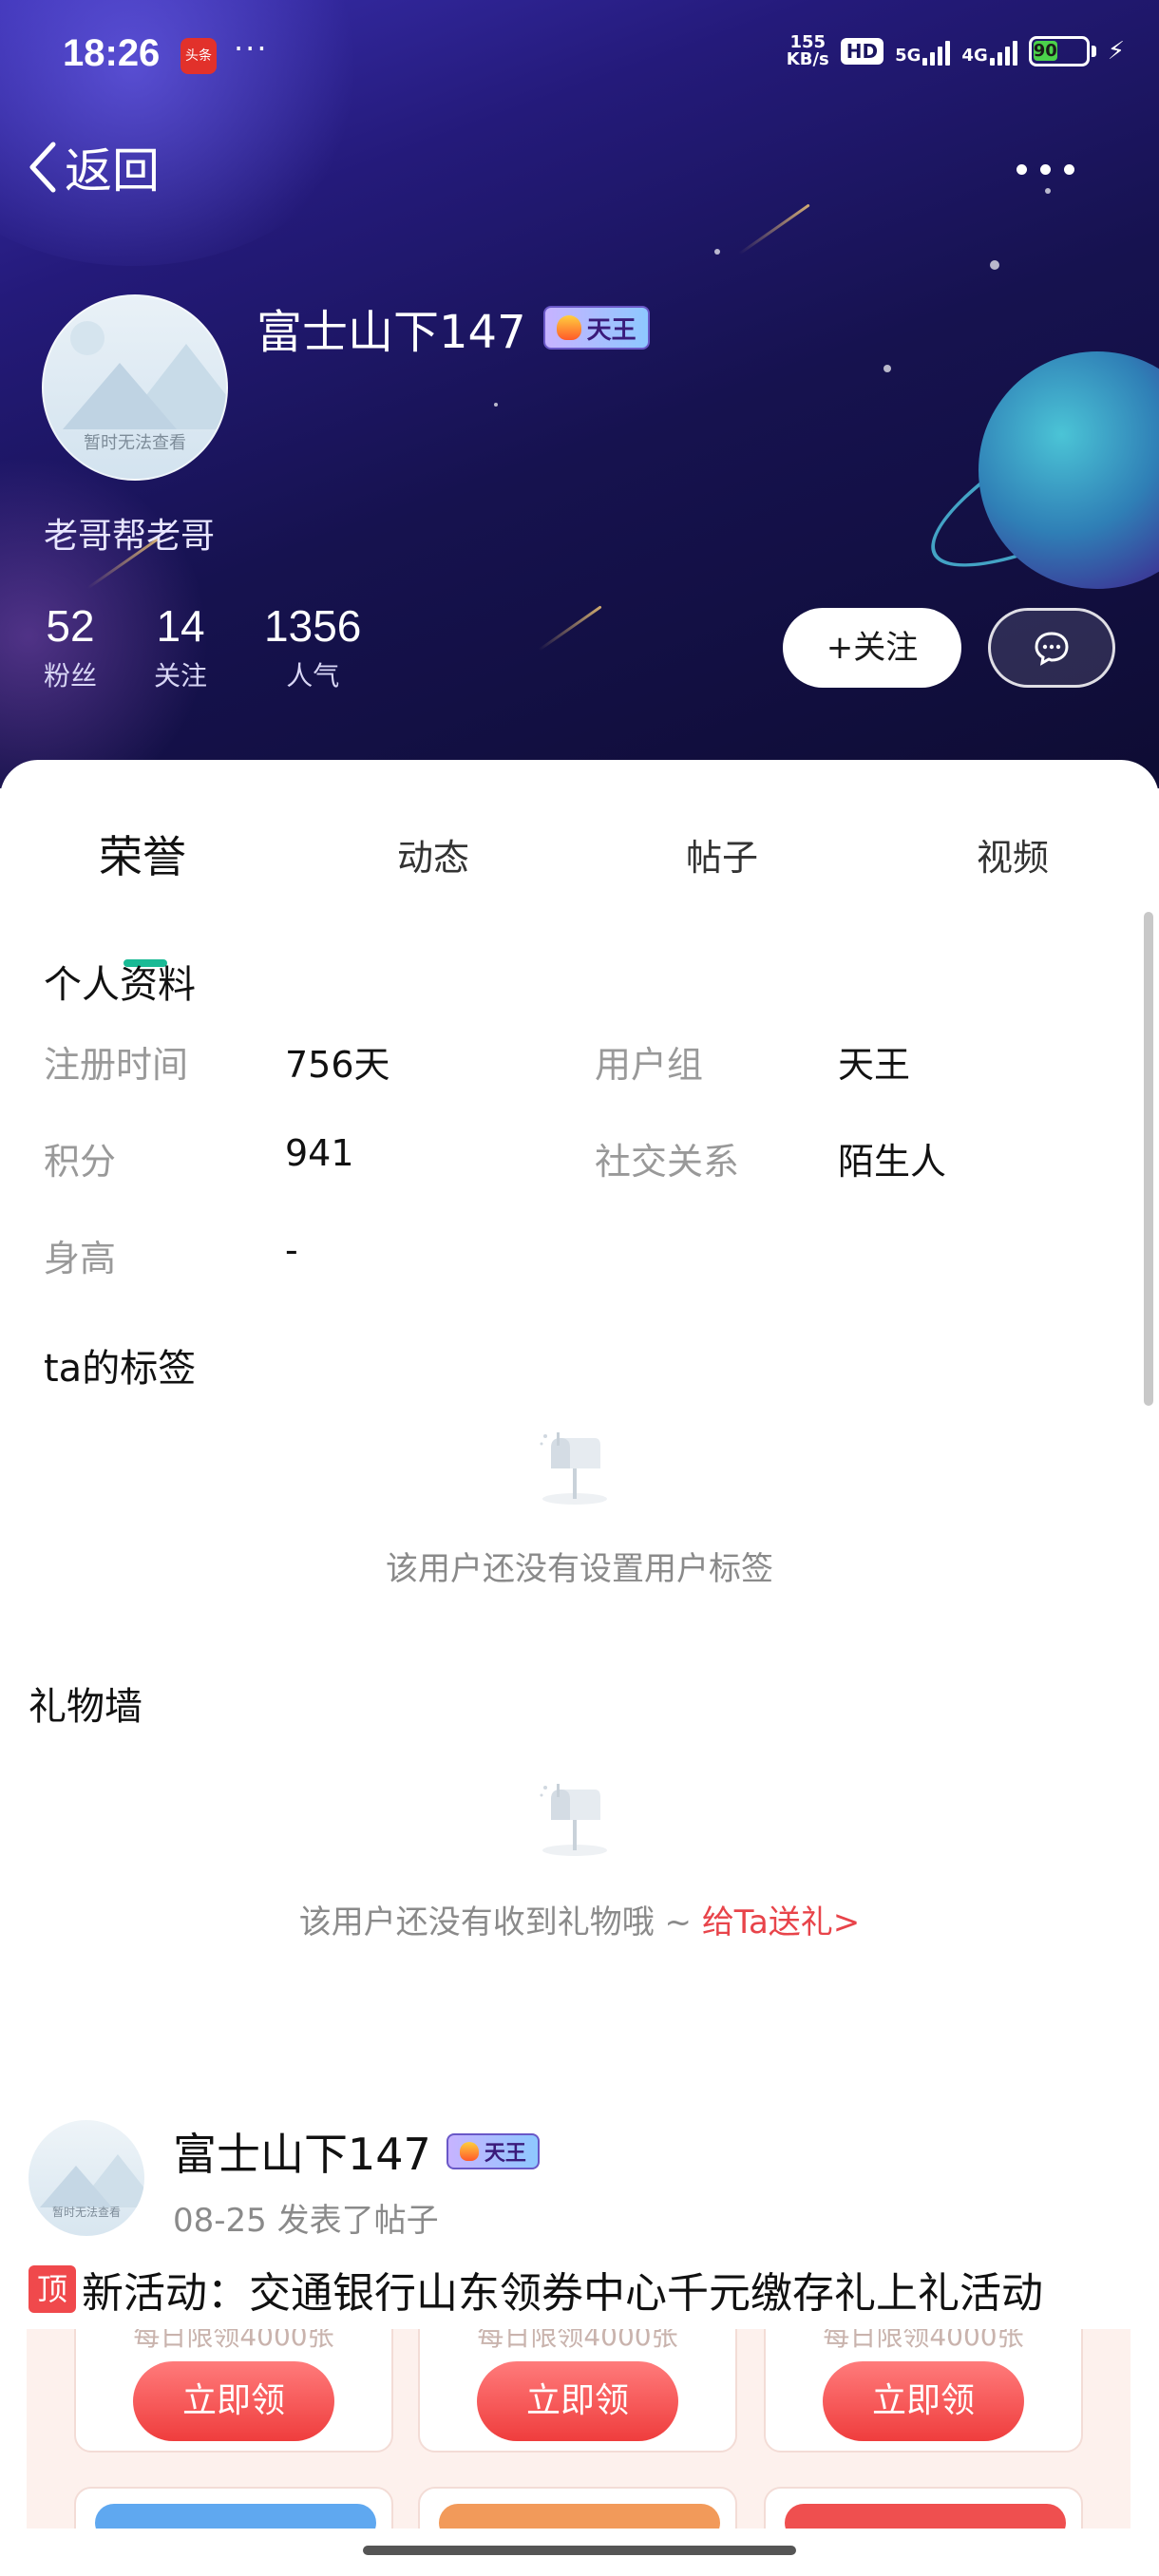  I want to click on post-meta: 08-25 发表了帖子, so click(306, 2221).